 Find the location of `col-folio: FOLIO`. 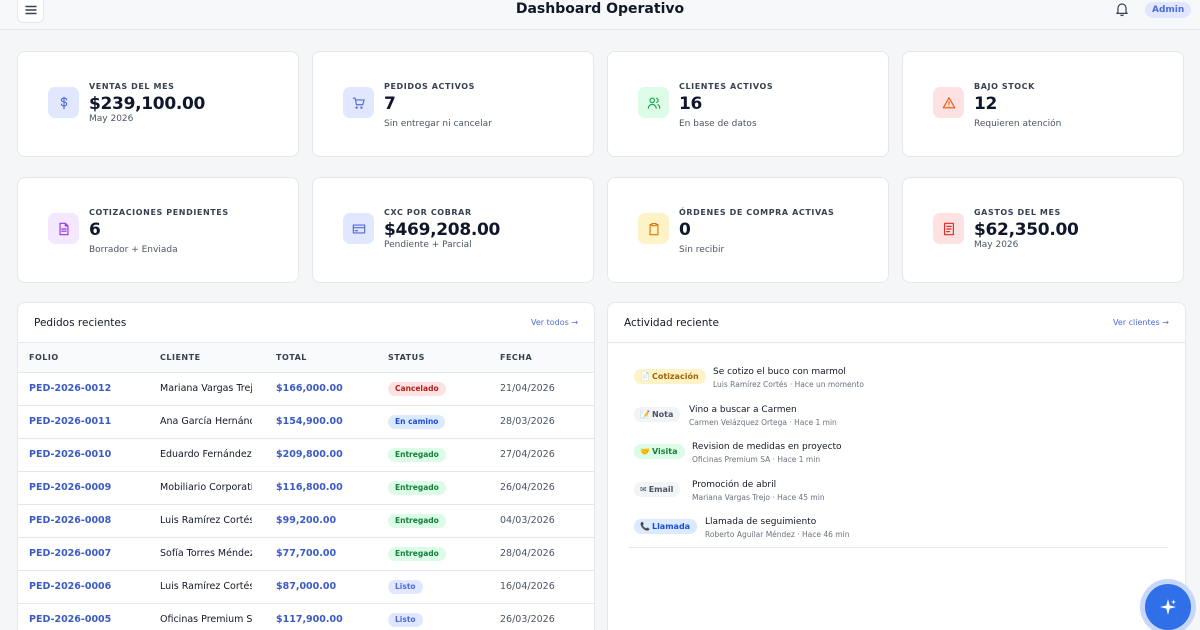

col-folio: FOLIO is located at coordinates (44, 357).